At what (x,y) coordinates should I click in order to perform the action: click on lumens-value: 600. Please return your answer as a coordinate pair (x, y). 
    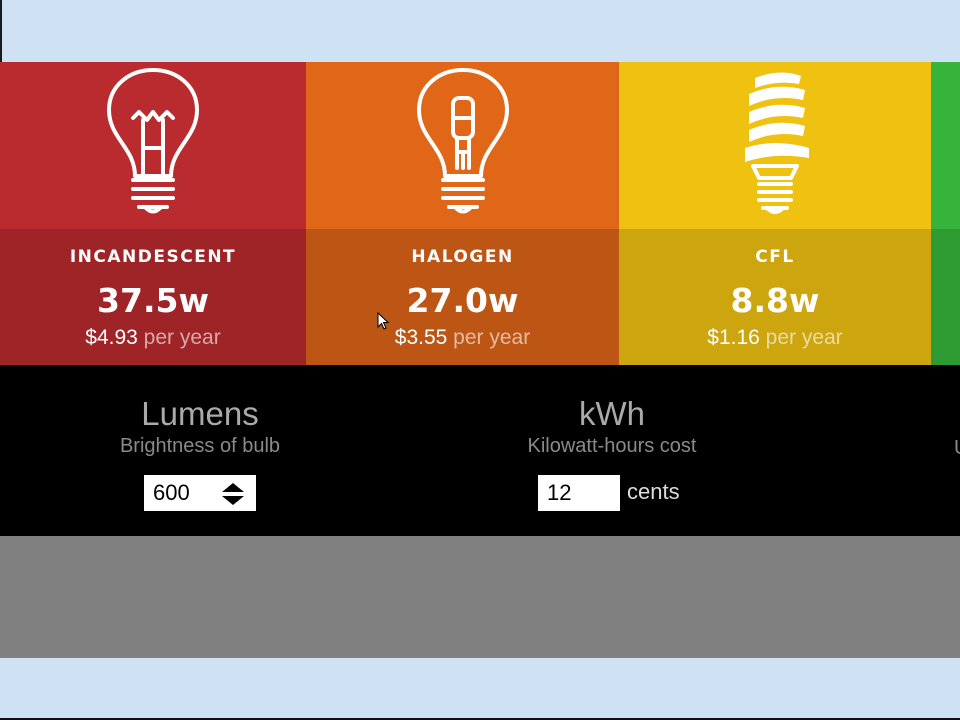
    Looking at the image, I should click on (171, 492).